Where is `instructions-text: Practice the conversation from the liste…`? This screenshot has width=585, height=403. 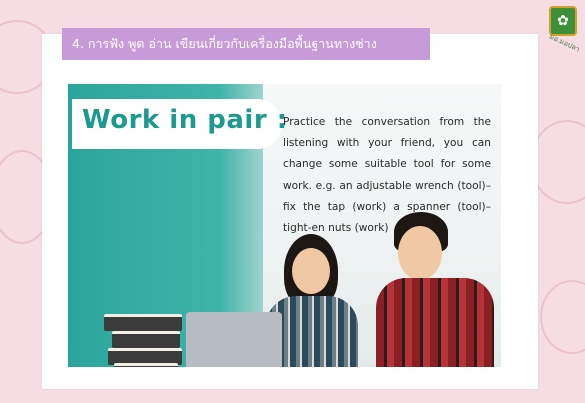
instructions-text: Practice the conversation from the liste… is located at coordinates (387, 175).